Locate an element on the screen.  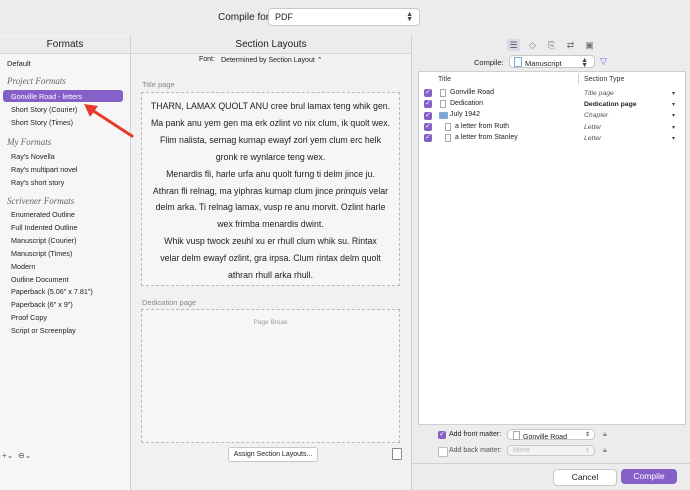
format-item: Outline Document is located at coordinates (40, 279).